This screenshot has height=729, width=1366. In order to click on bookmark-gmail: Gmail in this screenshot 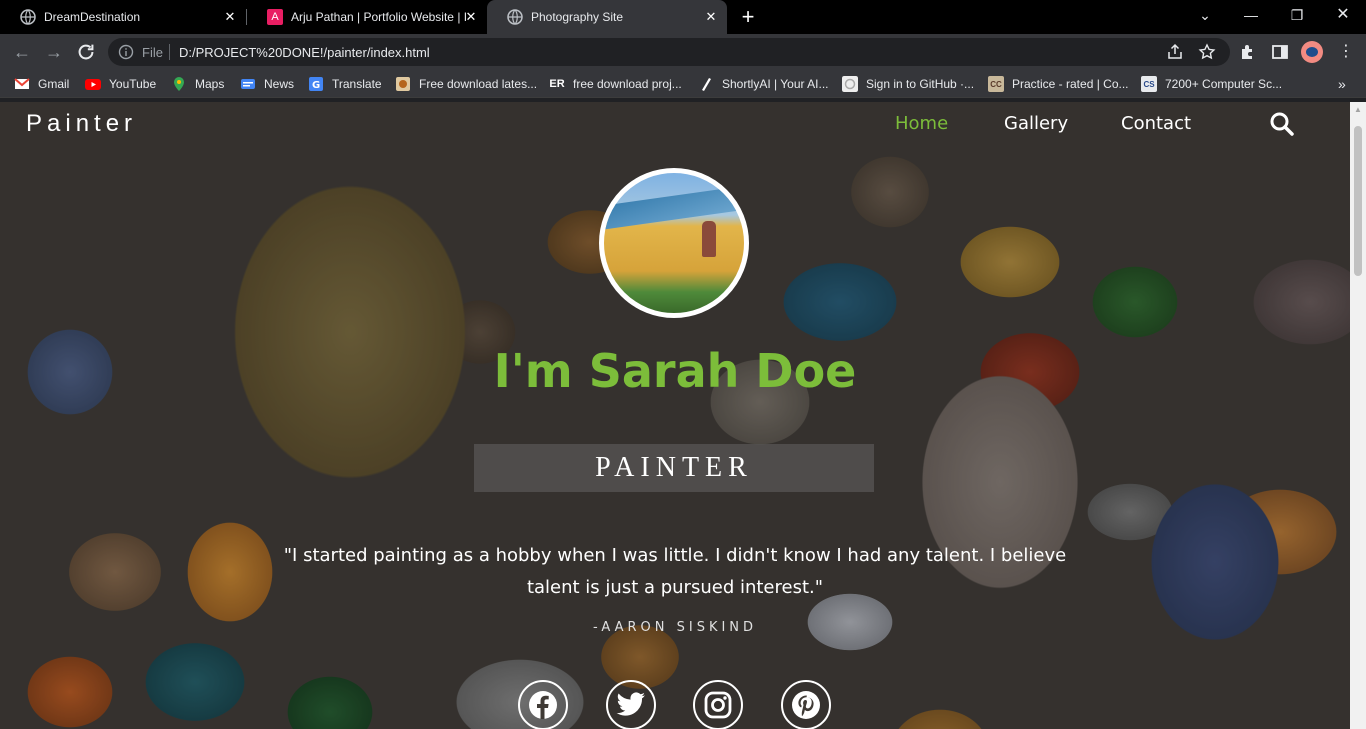, I will do `click(41, 84)`.